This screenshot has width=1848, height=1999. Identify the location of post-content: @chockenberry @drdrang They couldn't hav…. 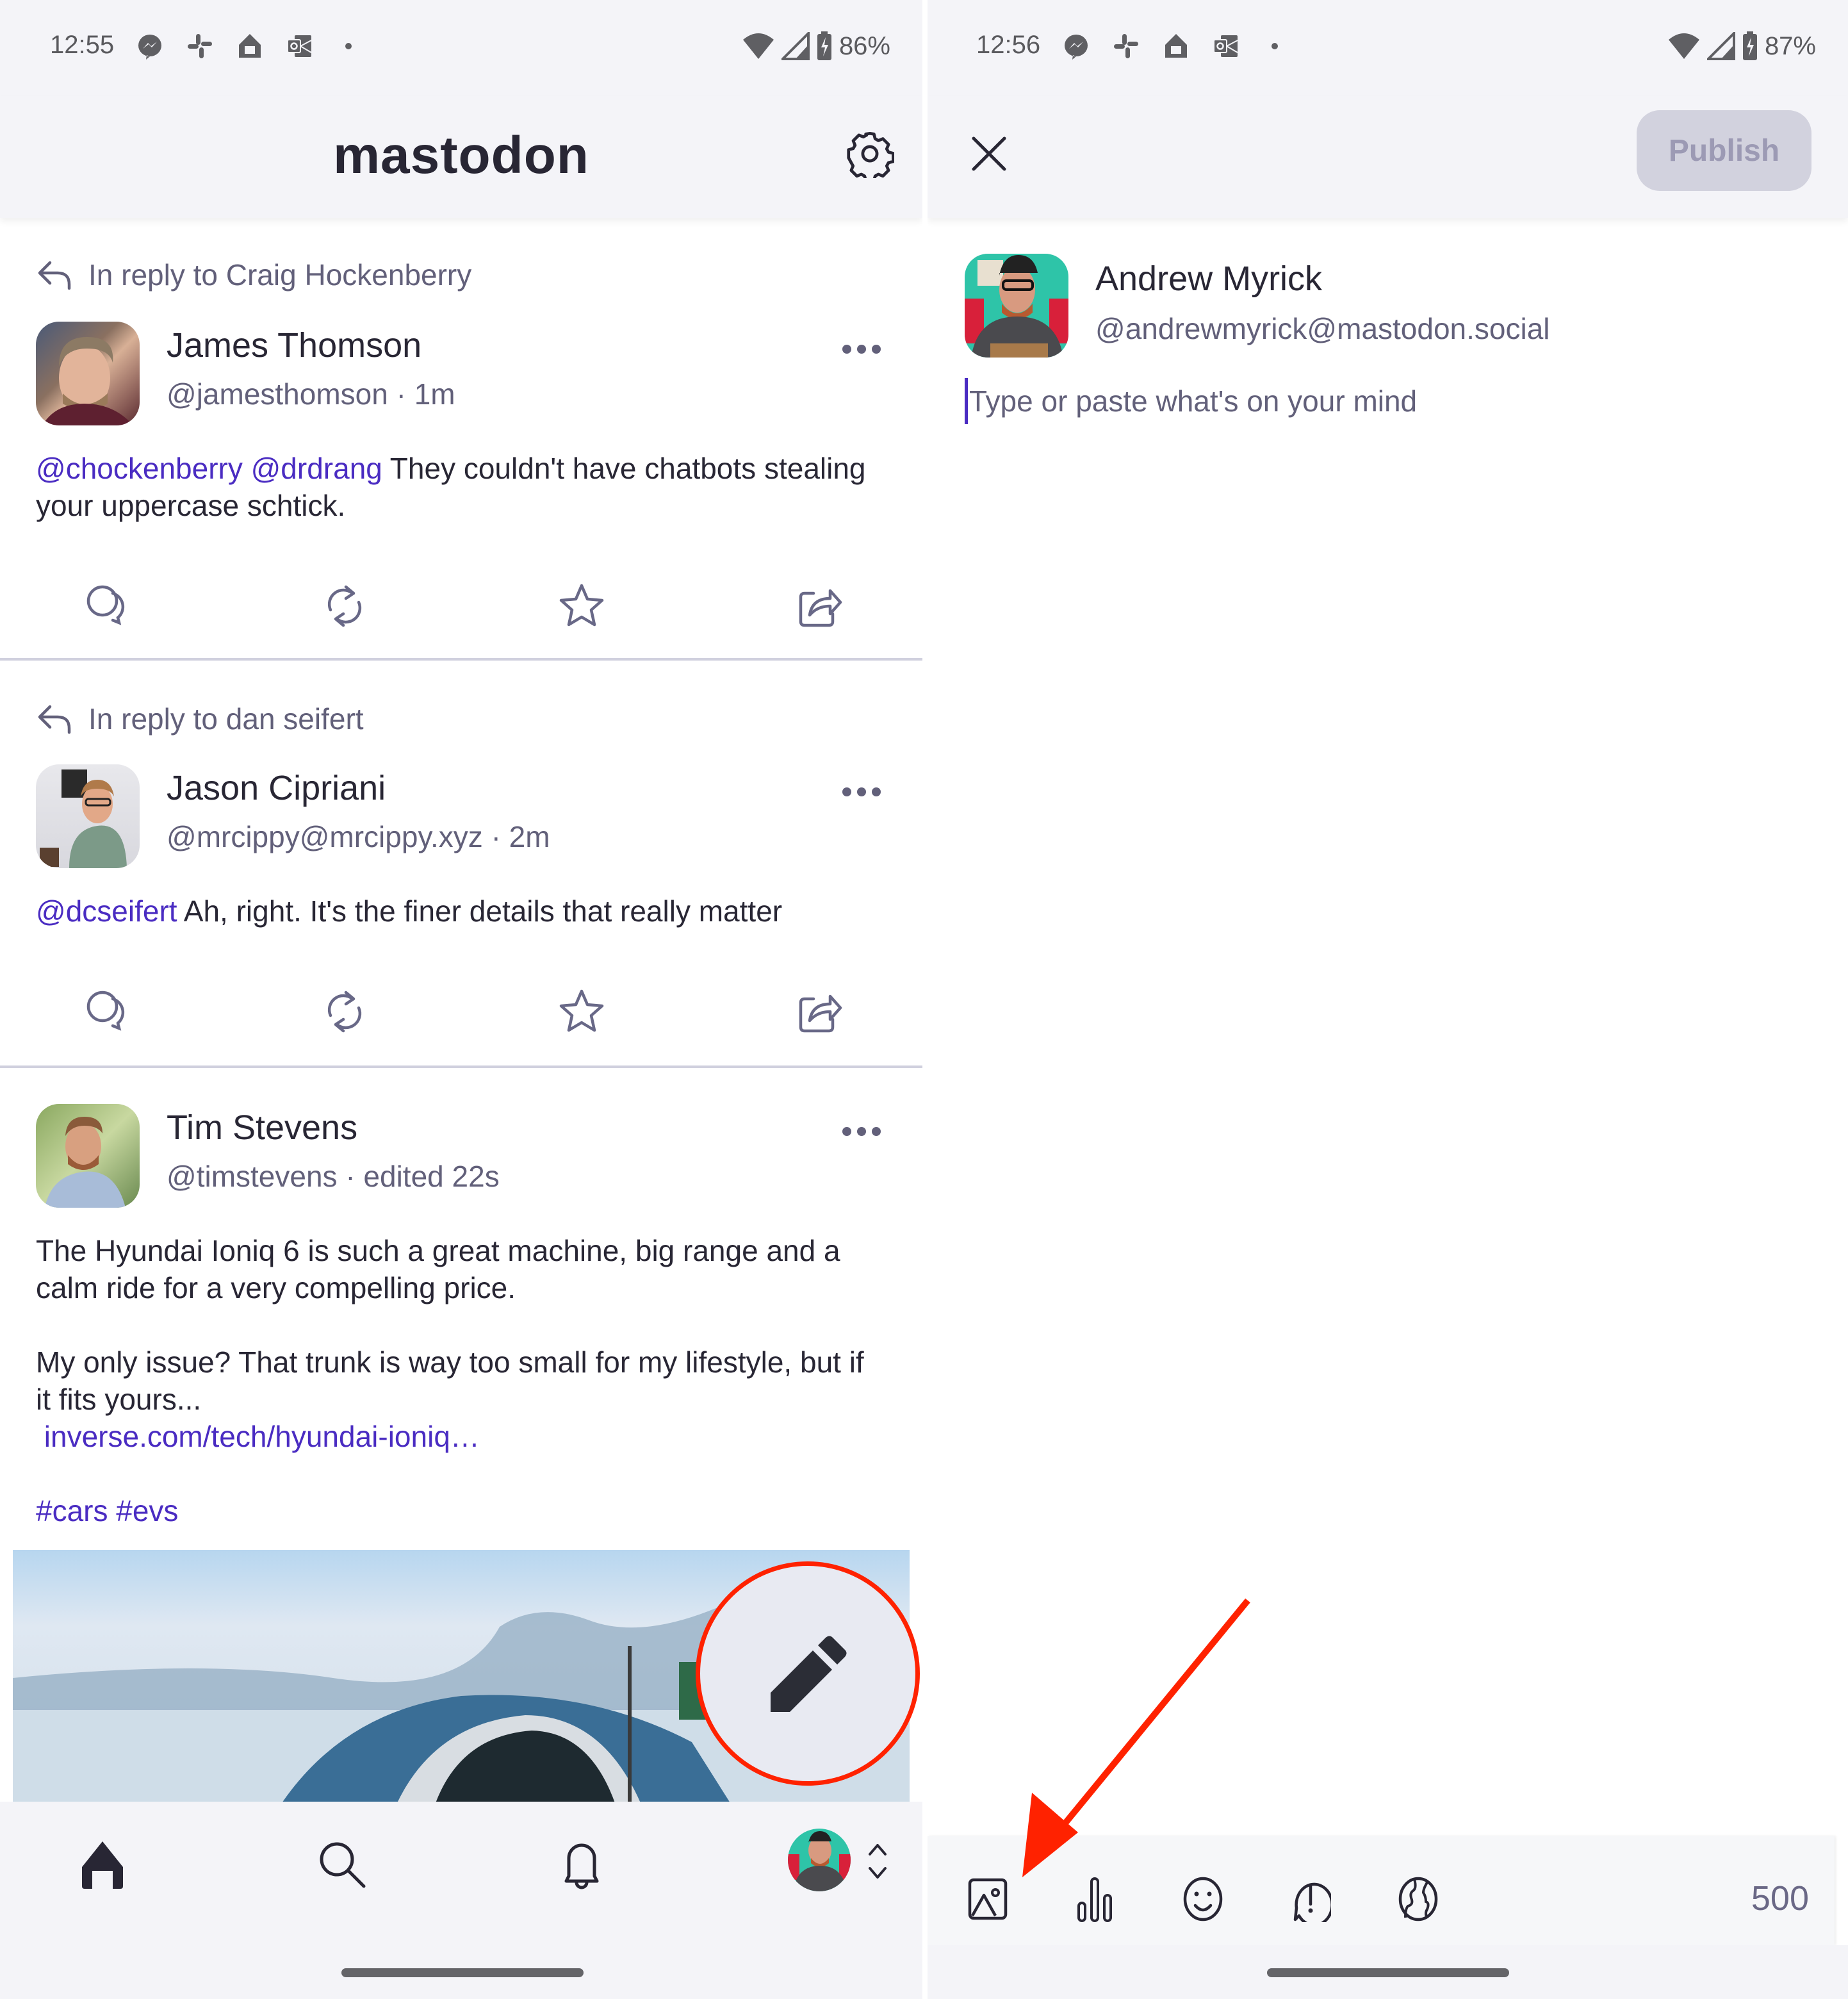
(460, 487).